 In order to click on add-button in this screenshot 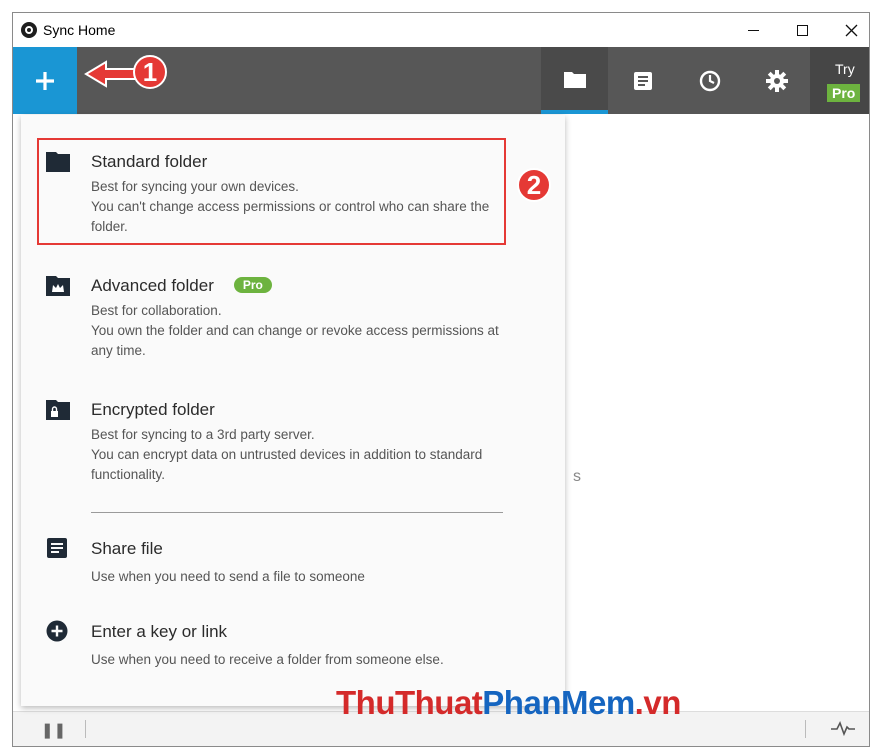, I will do `click(45, 80)`.